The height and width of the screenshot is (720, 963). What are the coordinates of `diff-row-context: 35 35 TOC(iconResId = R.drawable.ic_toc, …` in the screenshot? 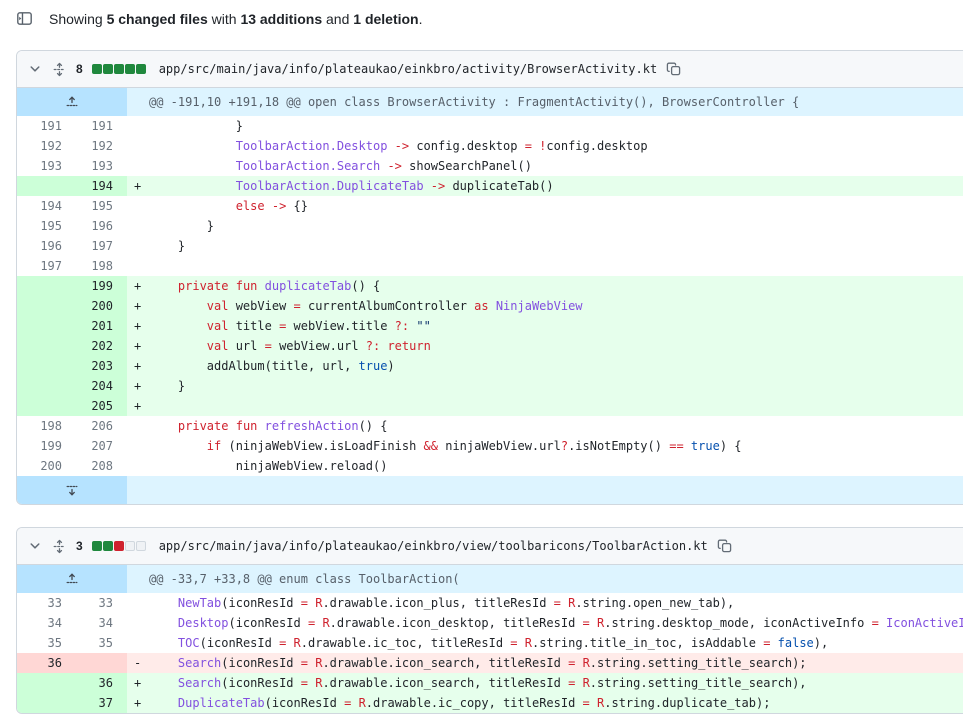 It's located at (490, 643).